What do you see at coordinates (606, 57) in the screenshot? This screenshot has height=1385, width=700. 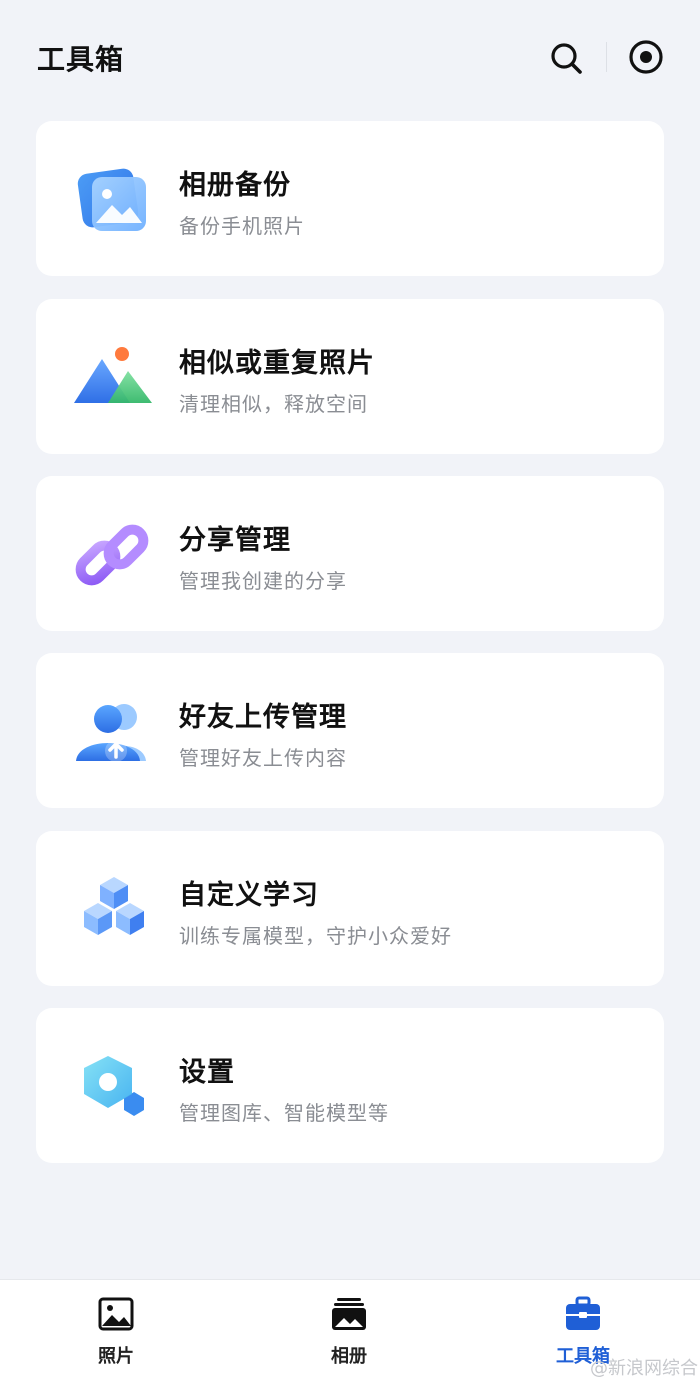 I see `header-divider` at bounding box center [606, 57].